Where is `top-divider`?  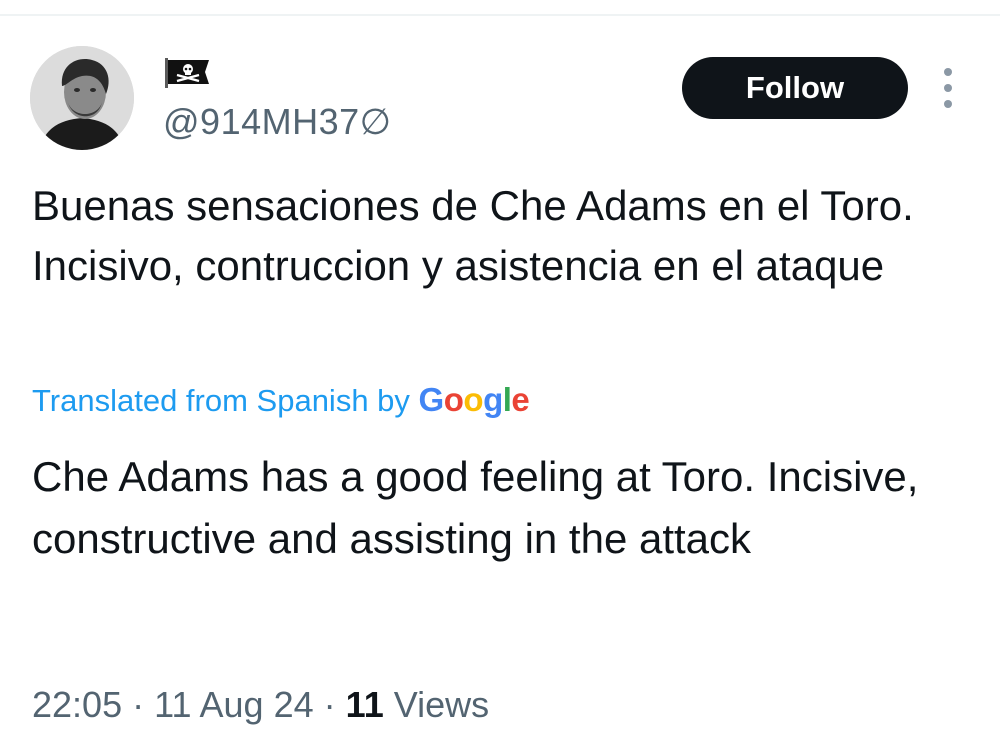
top-divider is located at coordinates (500, 15).